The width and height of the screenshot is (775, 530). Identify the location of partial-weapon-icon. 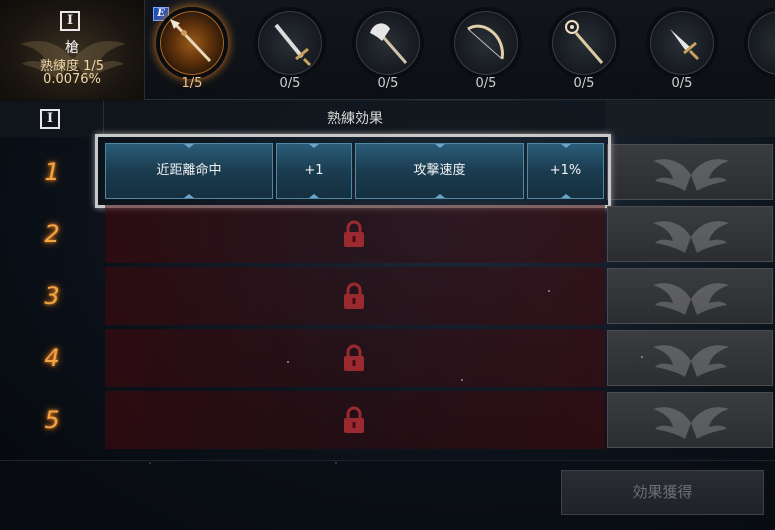
(759, 43).